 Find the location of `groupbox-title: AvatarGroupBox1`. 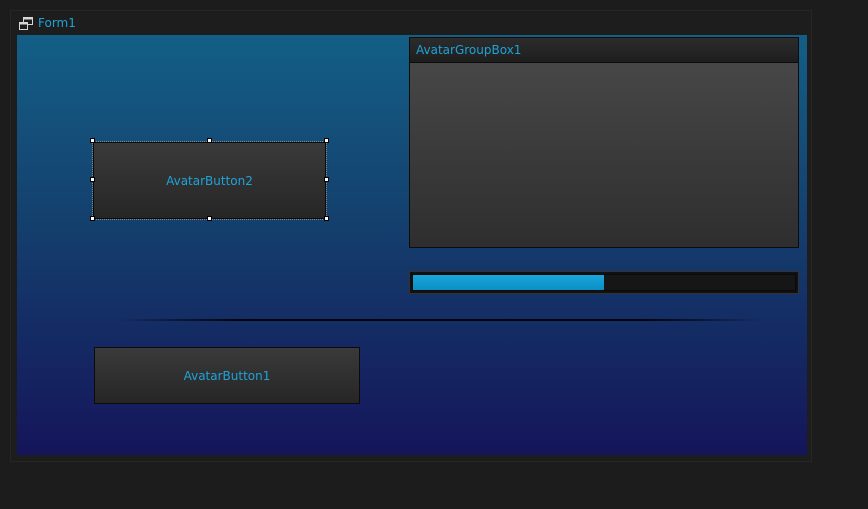

groupbox-title: AvatarGroupBox1 is located at coordinates (469, 50).